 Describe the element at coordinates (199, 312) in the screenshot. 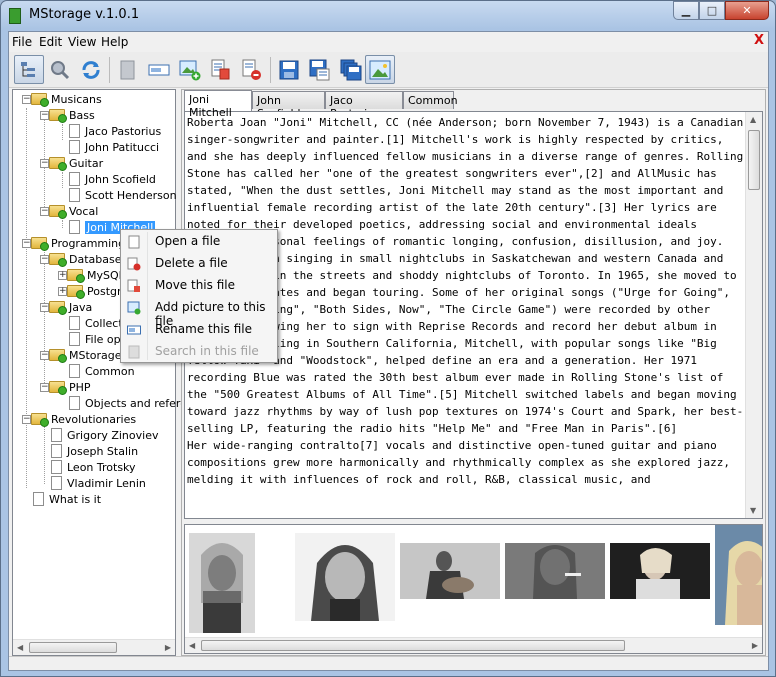

I see `menu-item-add-picture: Add picture to this file` at that location.